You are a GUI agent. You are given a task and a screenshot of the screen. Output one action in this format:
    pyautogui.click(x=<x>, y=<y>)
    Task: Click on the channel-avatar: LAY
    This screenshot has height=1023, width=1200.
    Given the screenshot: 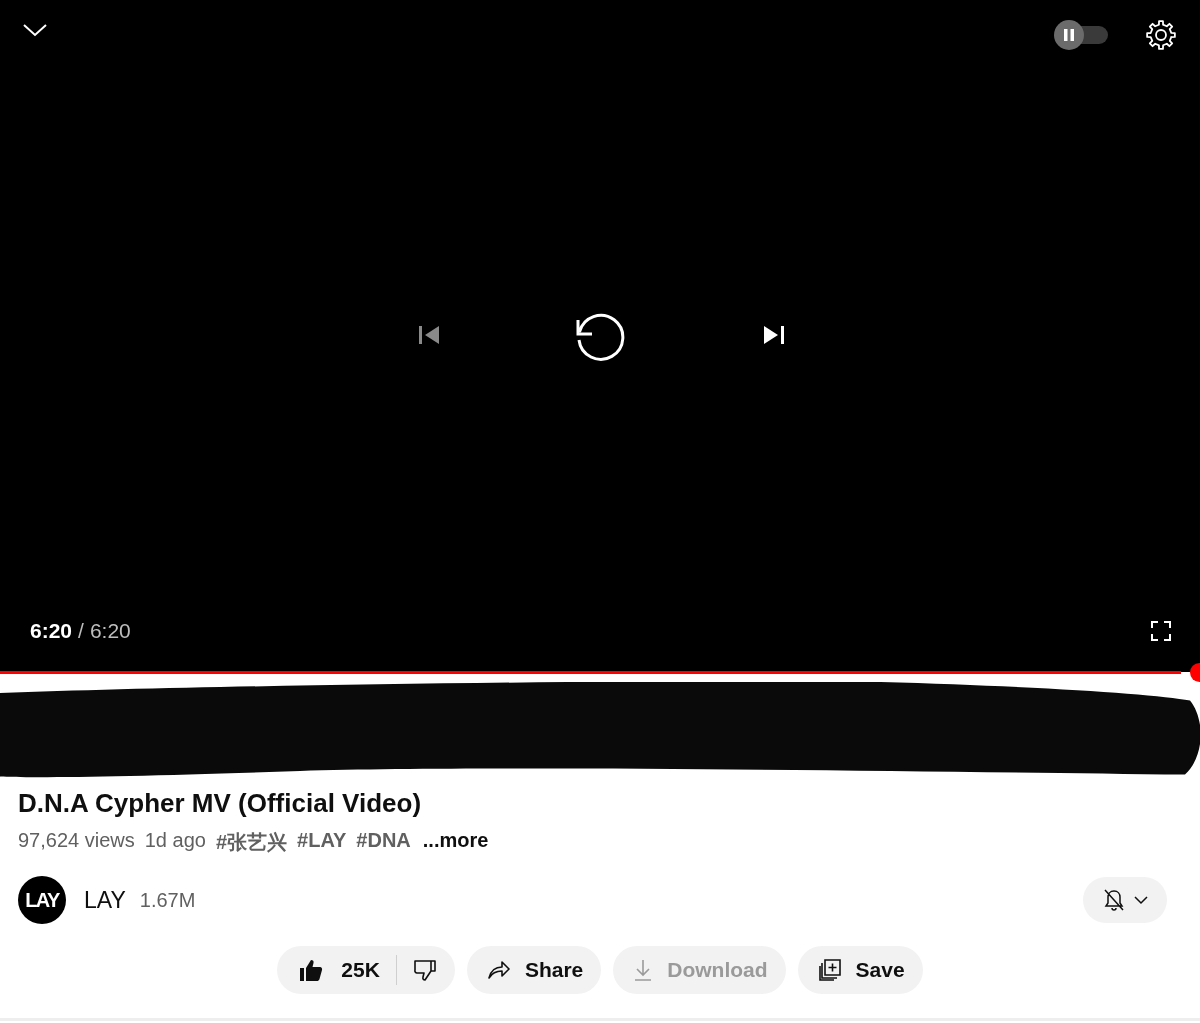 What is the action you would take?
    pyautogui.click(x=42, y=900)
    